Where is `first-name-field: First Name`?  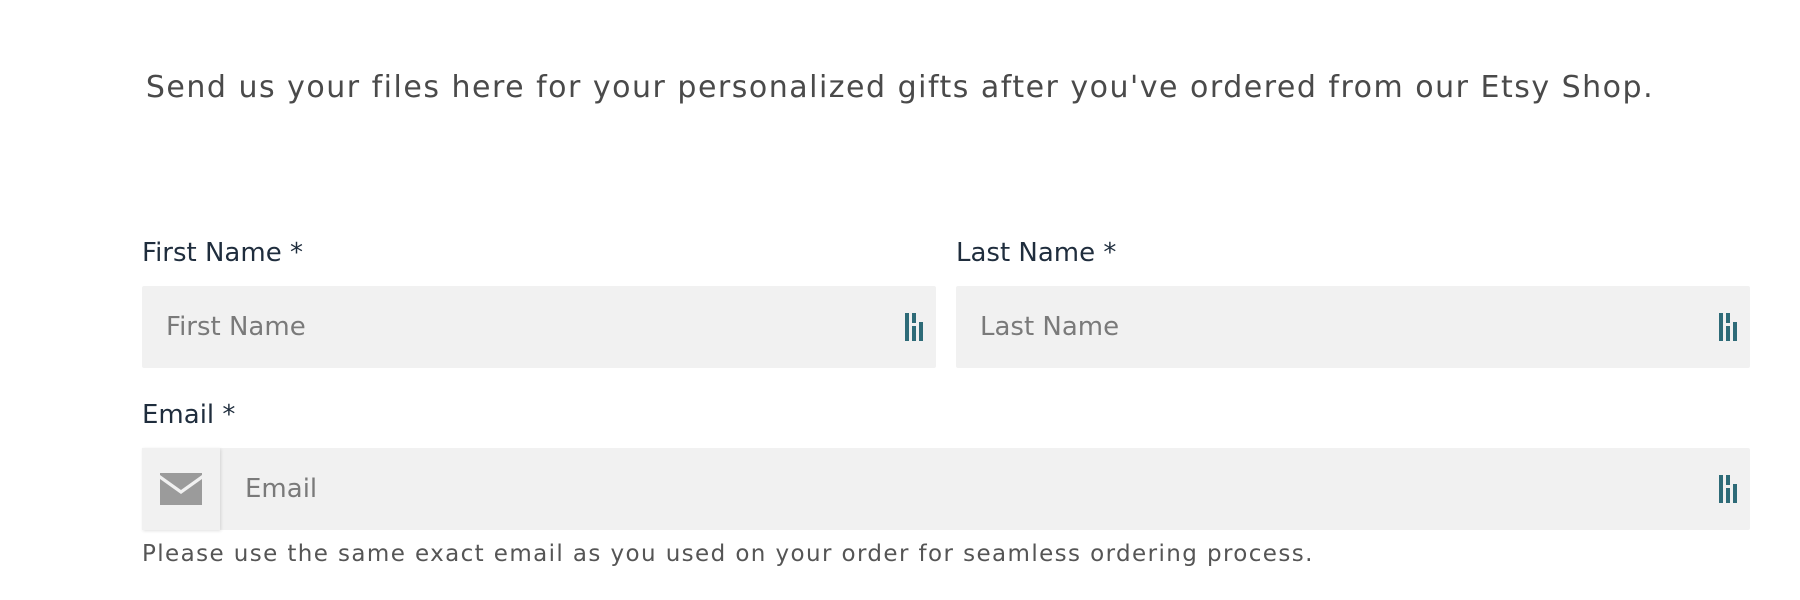
first-name-field: First Name is located at coordinates (539, 327).